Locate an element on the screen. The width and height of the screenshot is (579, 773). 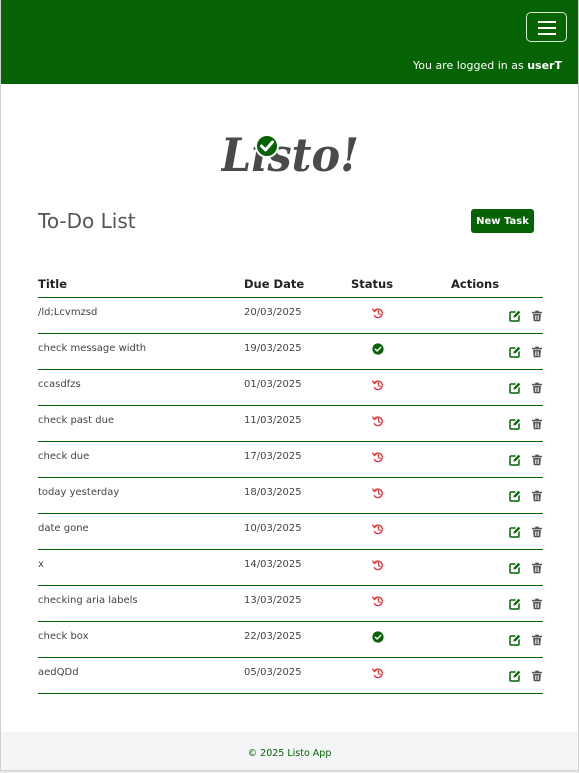
table-row: check past due 11/03/2025 is located at coordinates (290, 423).